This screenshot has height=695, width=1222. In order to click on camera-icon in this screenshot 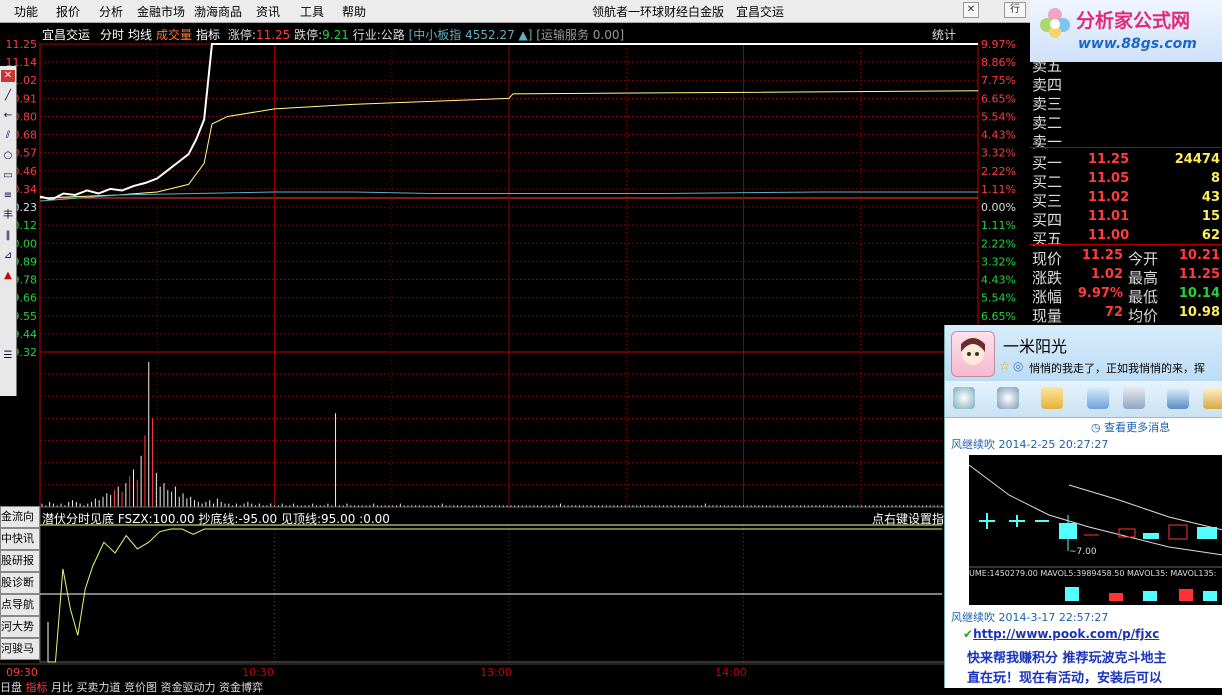, I will do `click(964, 398)`.